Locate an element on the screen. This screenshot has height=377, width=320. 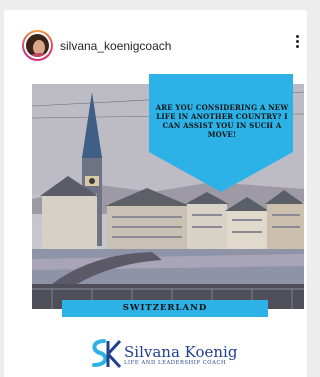
avatar-photo is located at coordinates (37, 45).